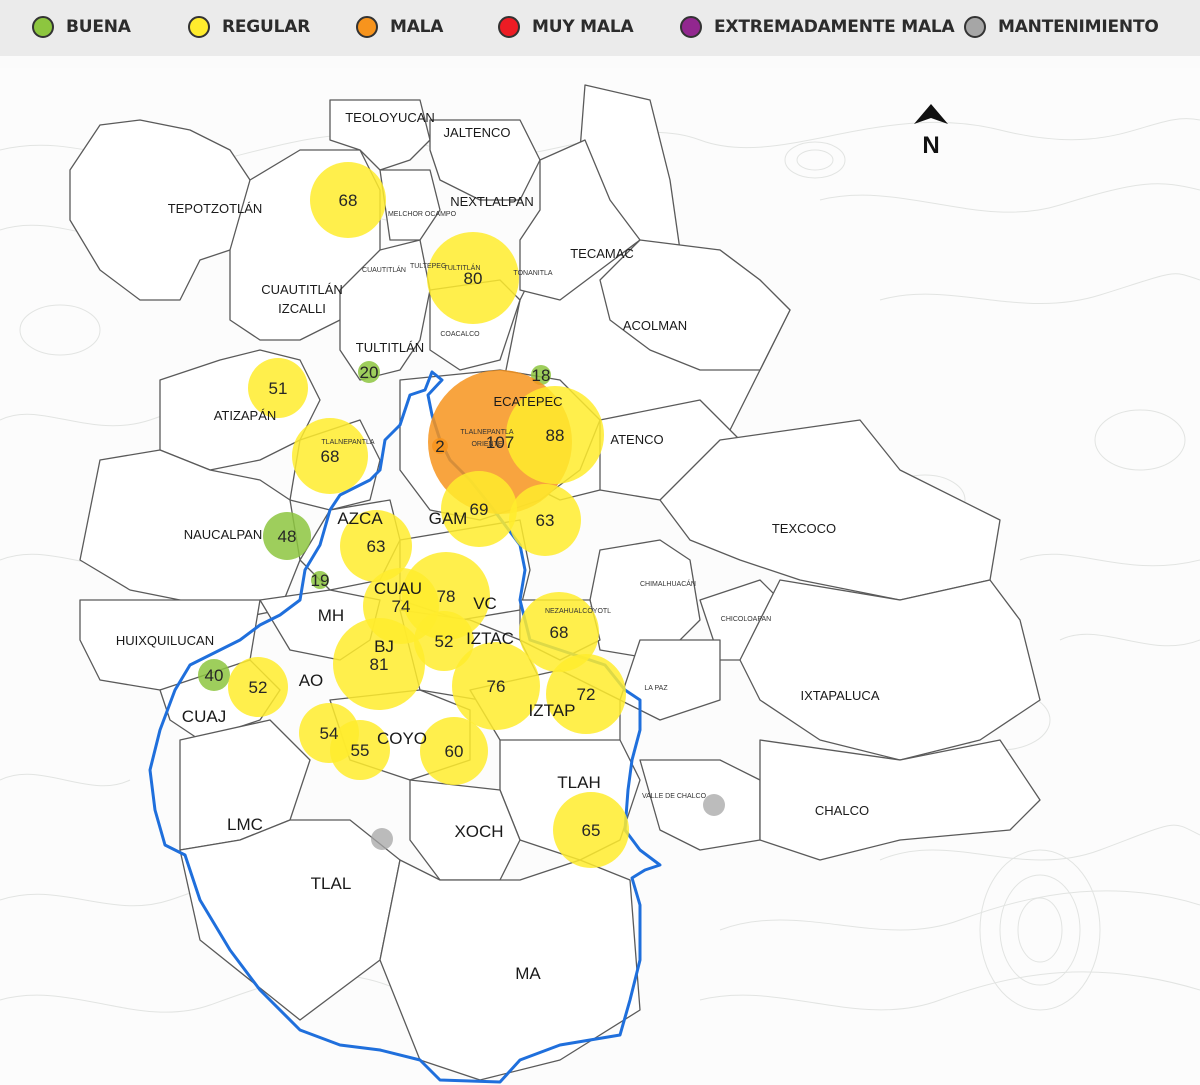 The height and width of the screenshot is (1085, 1200). What do you see at coordinates (674, 796) in the screenshot?
I see `municipality-label: VALLE DE CHALCO` at bounding box center [674, 796].